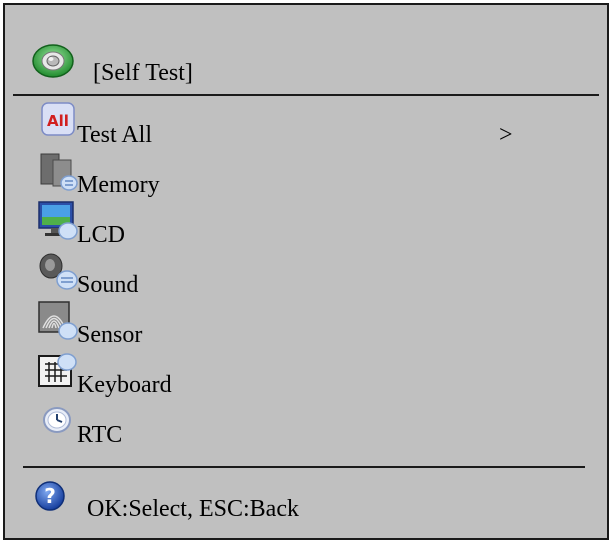 This screenshot has width=614, height=545. What do you see at coordinates (304, 467) in the screenshot?
I see `footer-divider` at bounding box center [304, 467].